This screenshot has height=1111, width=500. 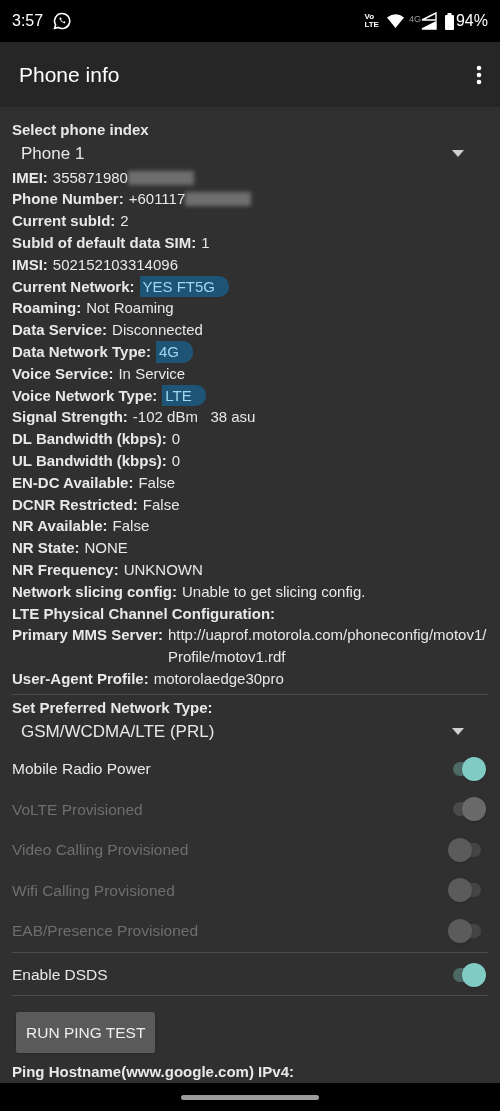 What do you see at coordinates (30, 264) in the screenshot?
I see `info-label: IMSI:` at bounding box center [30, 264].